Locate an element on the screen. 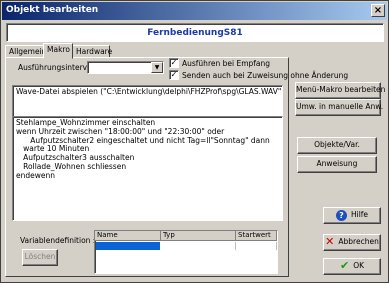  run-on-receive-label: Ausführen bei Empfang is located at coordinates (226, 63).